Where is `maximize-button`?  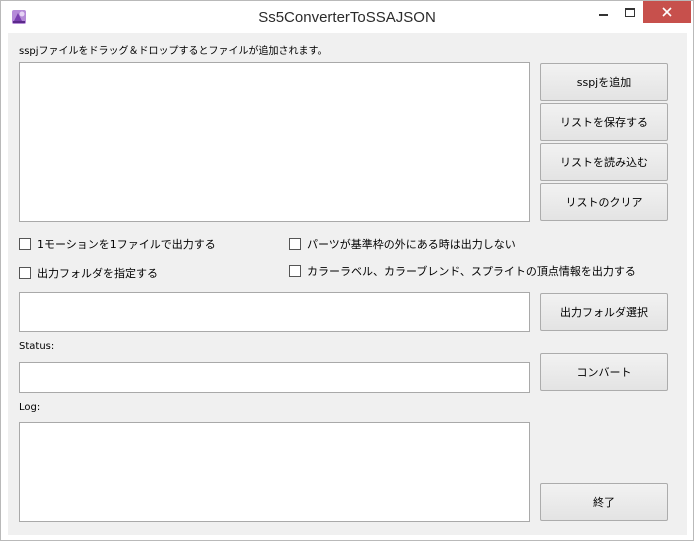 maximize-button is located at coordinates (630, 12).